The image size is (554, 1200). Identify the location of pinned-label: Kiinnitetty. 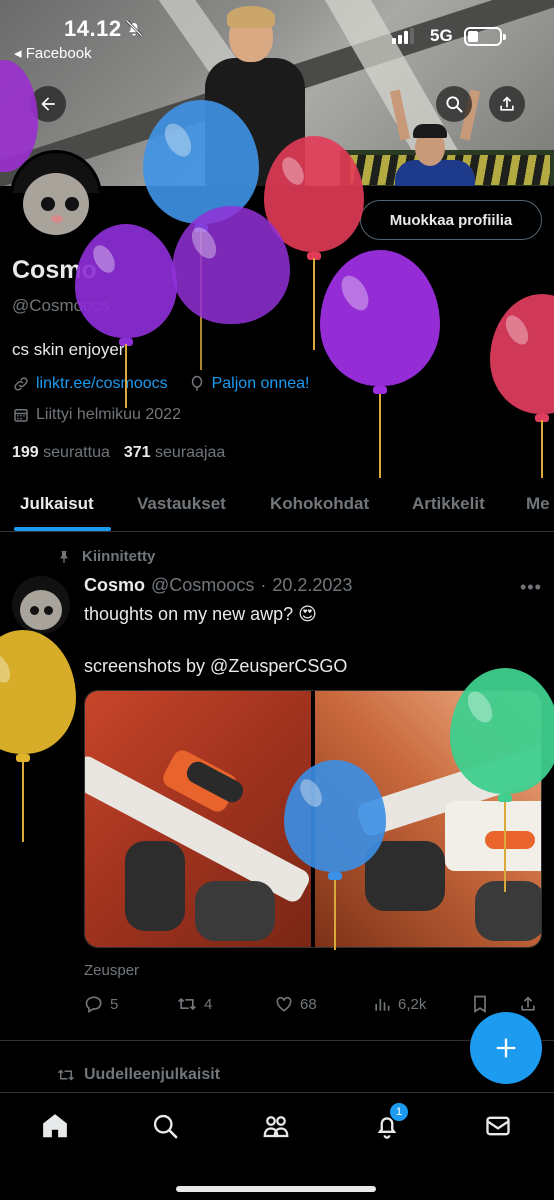
(105, 556).